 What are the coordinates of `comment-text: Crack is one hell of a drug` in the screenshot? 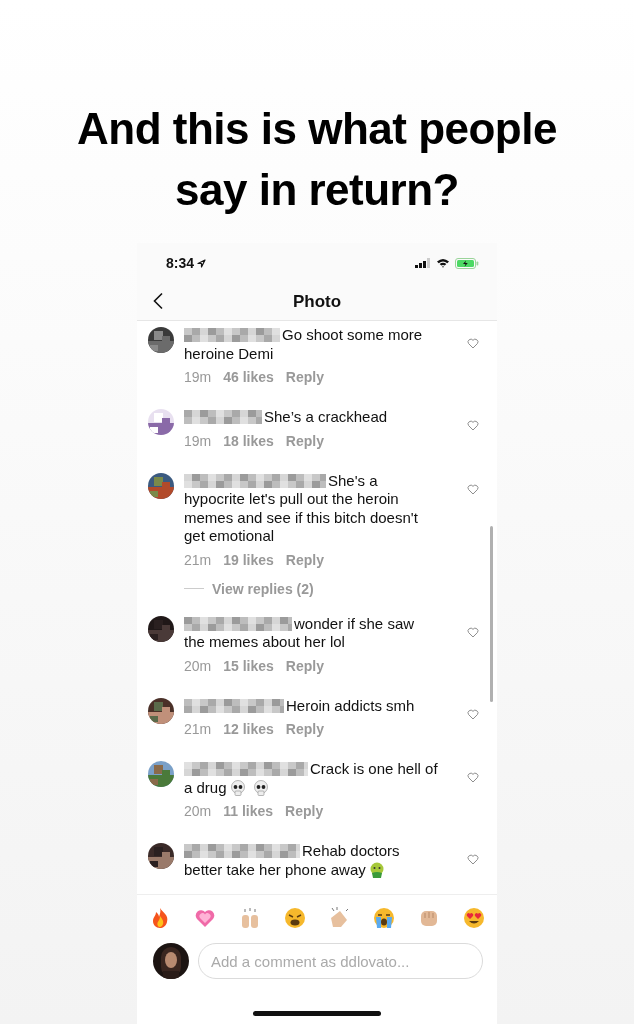 It's located at (311, 778).